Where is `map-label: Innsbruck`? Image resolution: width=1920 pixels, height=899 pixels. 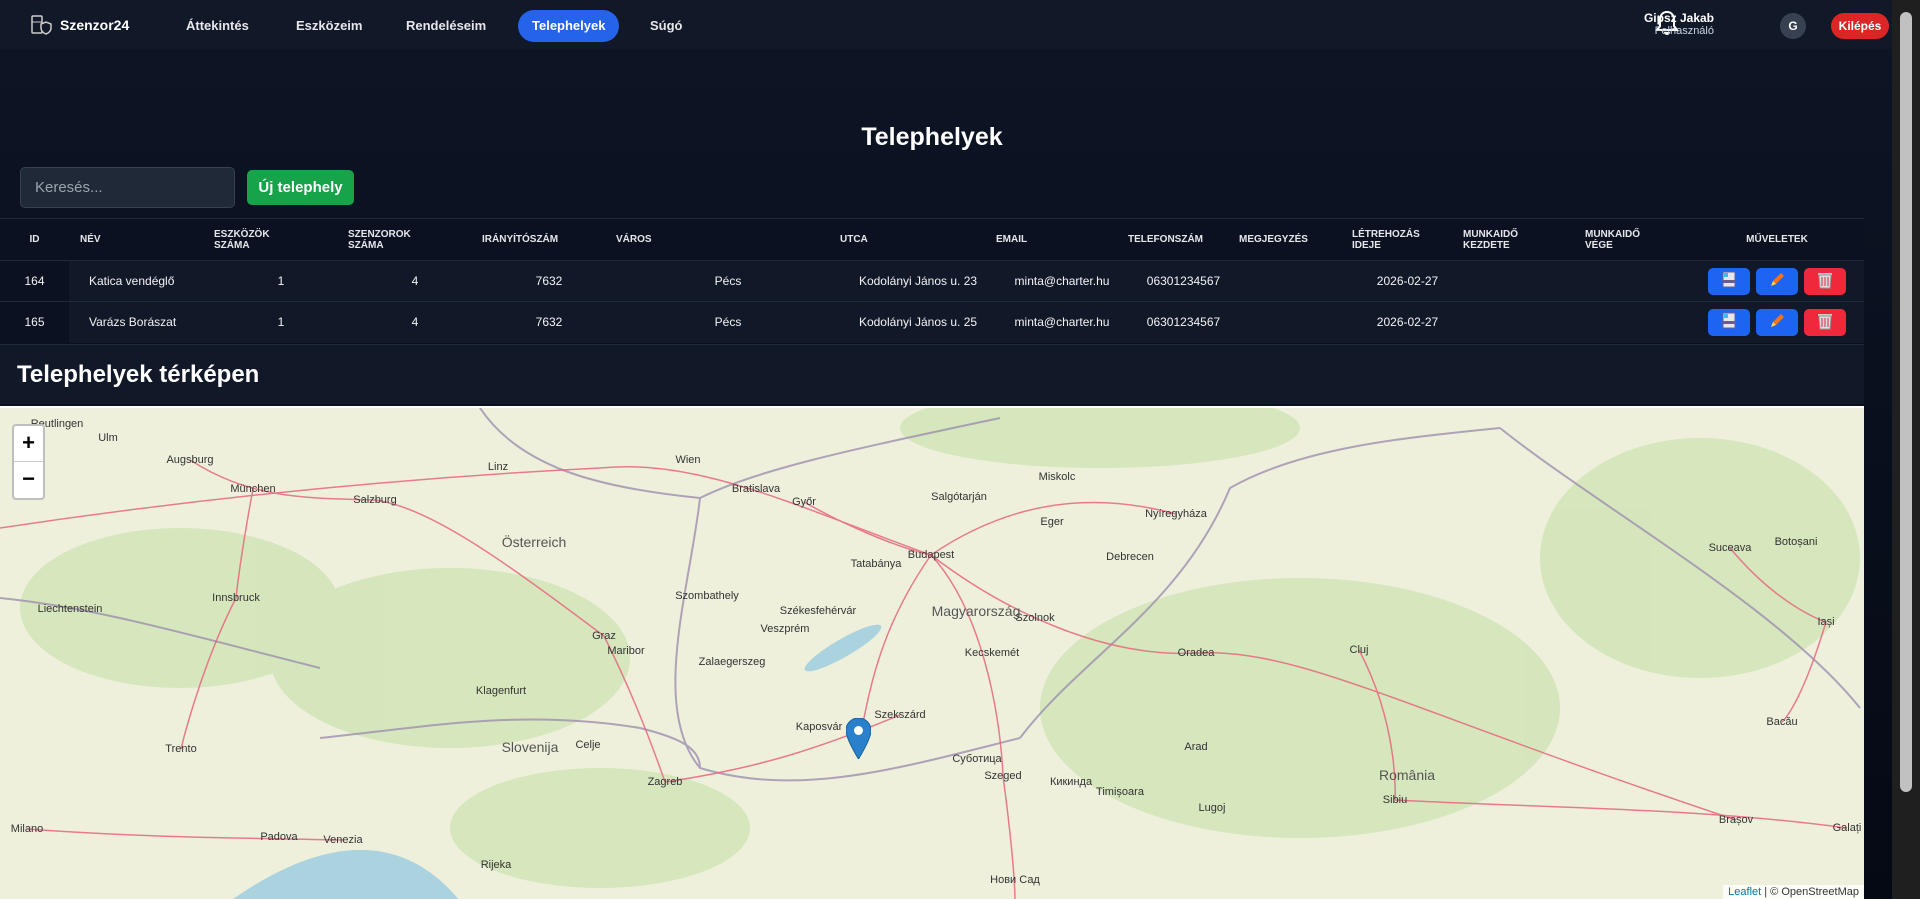 map-label: Innsbruck is located at coordinates (236, 598).